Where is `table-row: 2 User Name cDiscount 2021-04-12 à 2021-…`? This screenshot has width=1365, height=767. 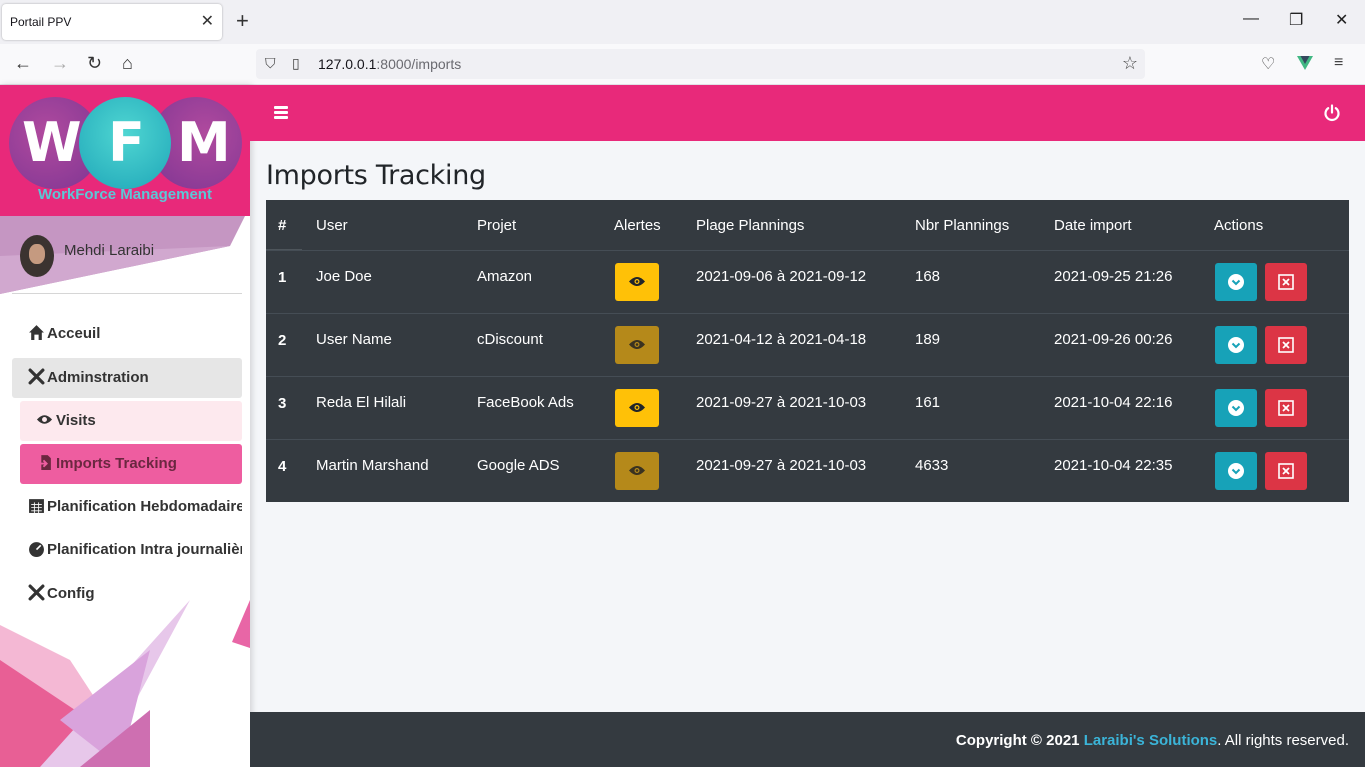
table-row: 2 User Name cDiscount 2021-04-12 à 2021-… is located at coordinates (807, 344).